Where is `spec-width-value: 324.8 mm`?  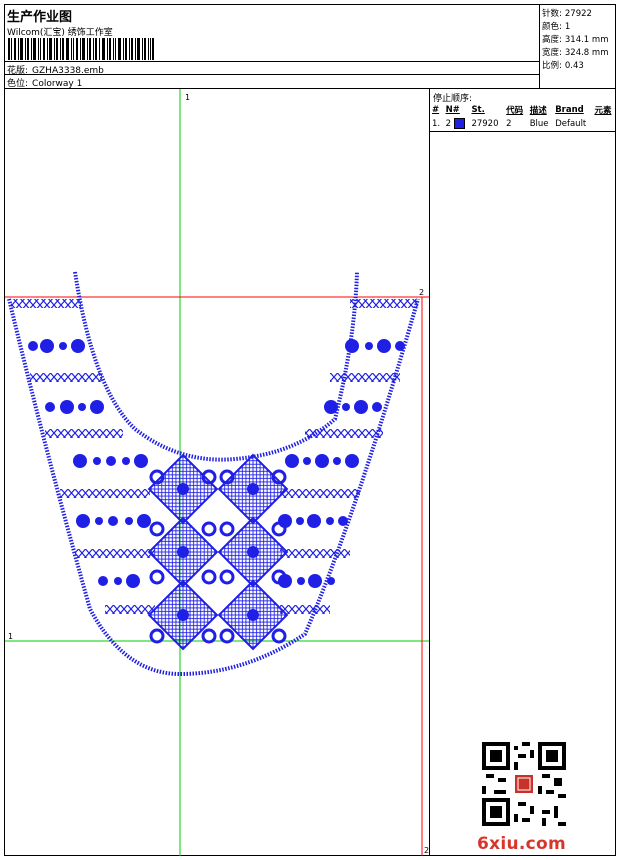
spec-width-value: 324.8 mm is located at coordinates (586, 53).